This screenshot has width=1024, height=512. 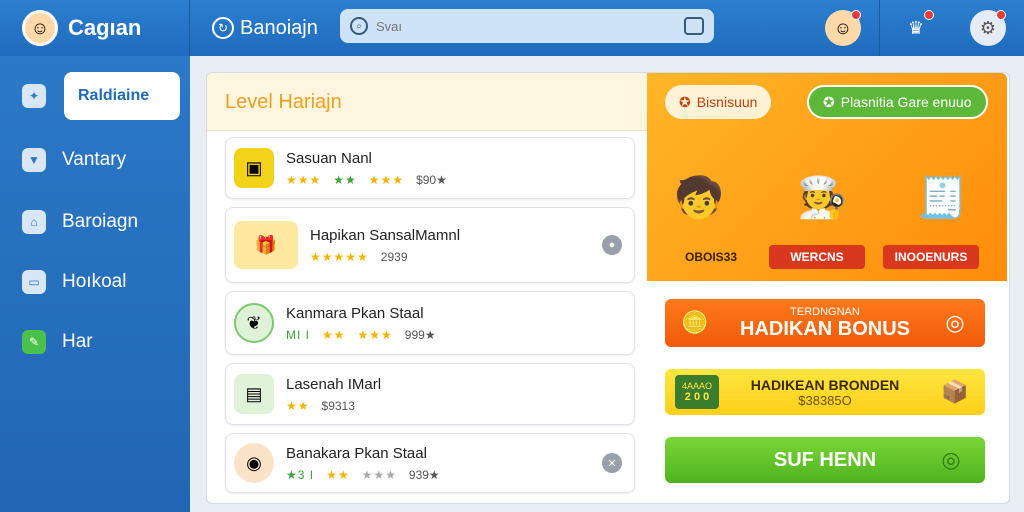 I want to click on crown-icon: ♛, so click(x=916, y=28).